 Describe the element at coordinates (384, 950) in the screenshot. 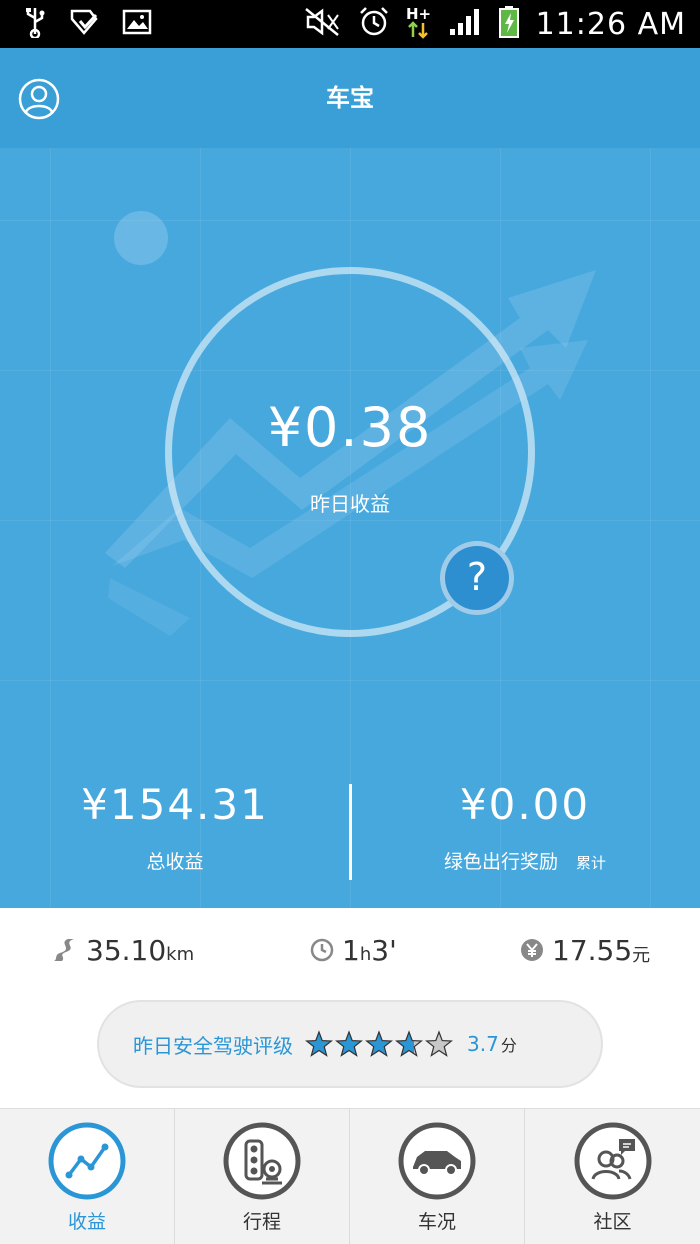

I see `duration-minutes: 3'` at that location.